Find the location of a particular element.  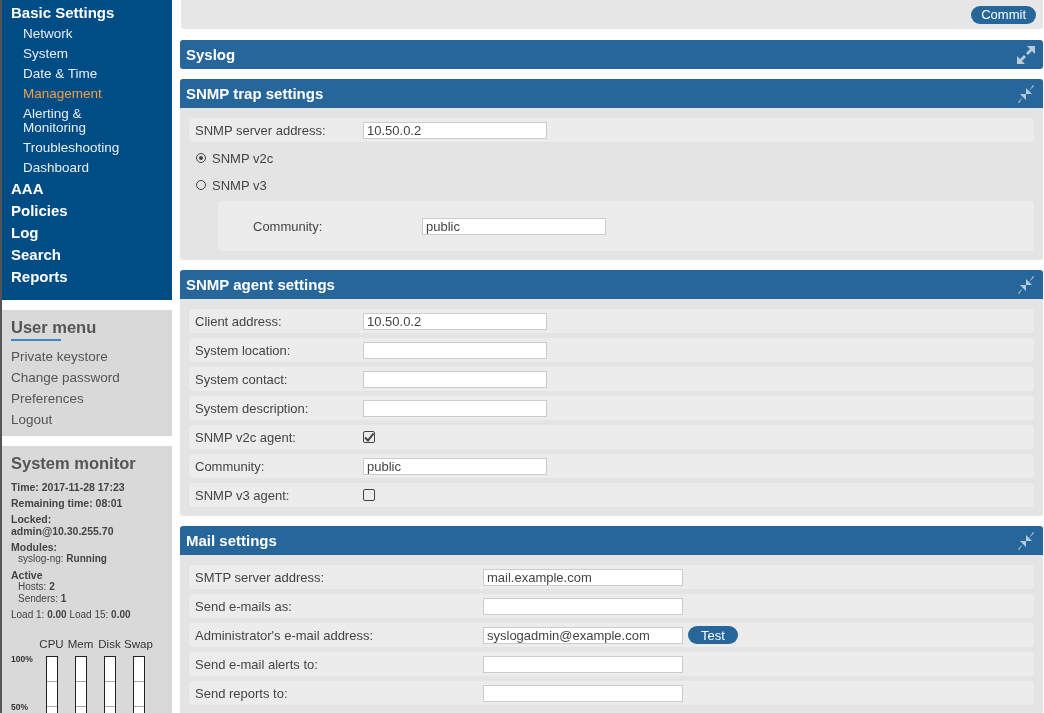

panel-title: Syslog is located at coordinates (211, 54).